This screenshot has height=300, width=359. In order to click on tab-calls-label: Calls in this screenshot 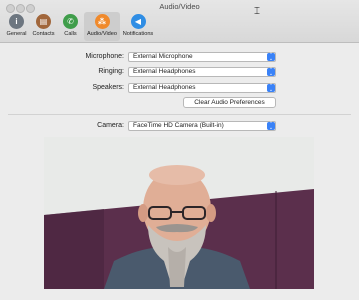, I will do `click(70, 34)`.